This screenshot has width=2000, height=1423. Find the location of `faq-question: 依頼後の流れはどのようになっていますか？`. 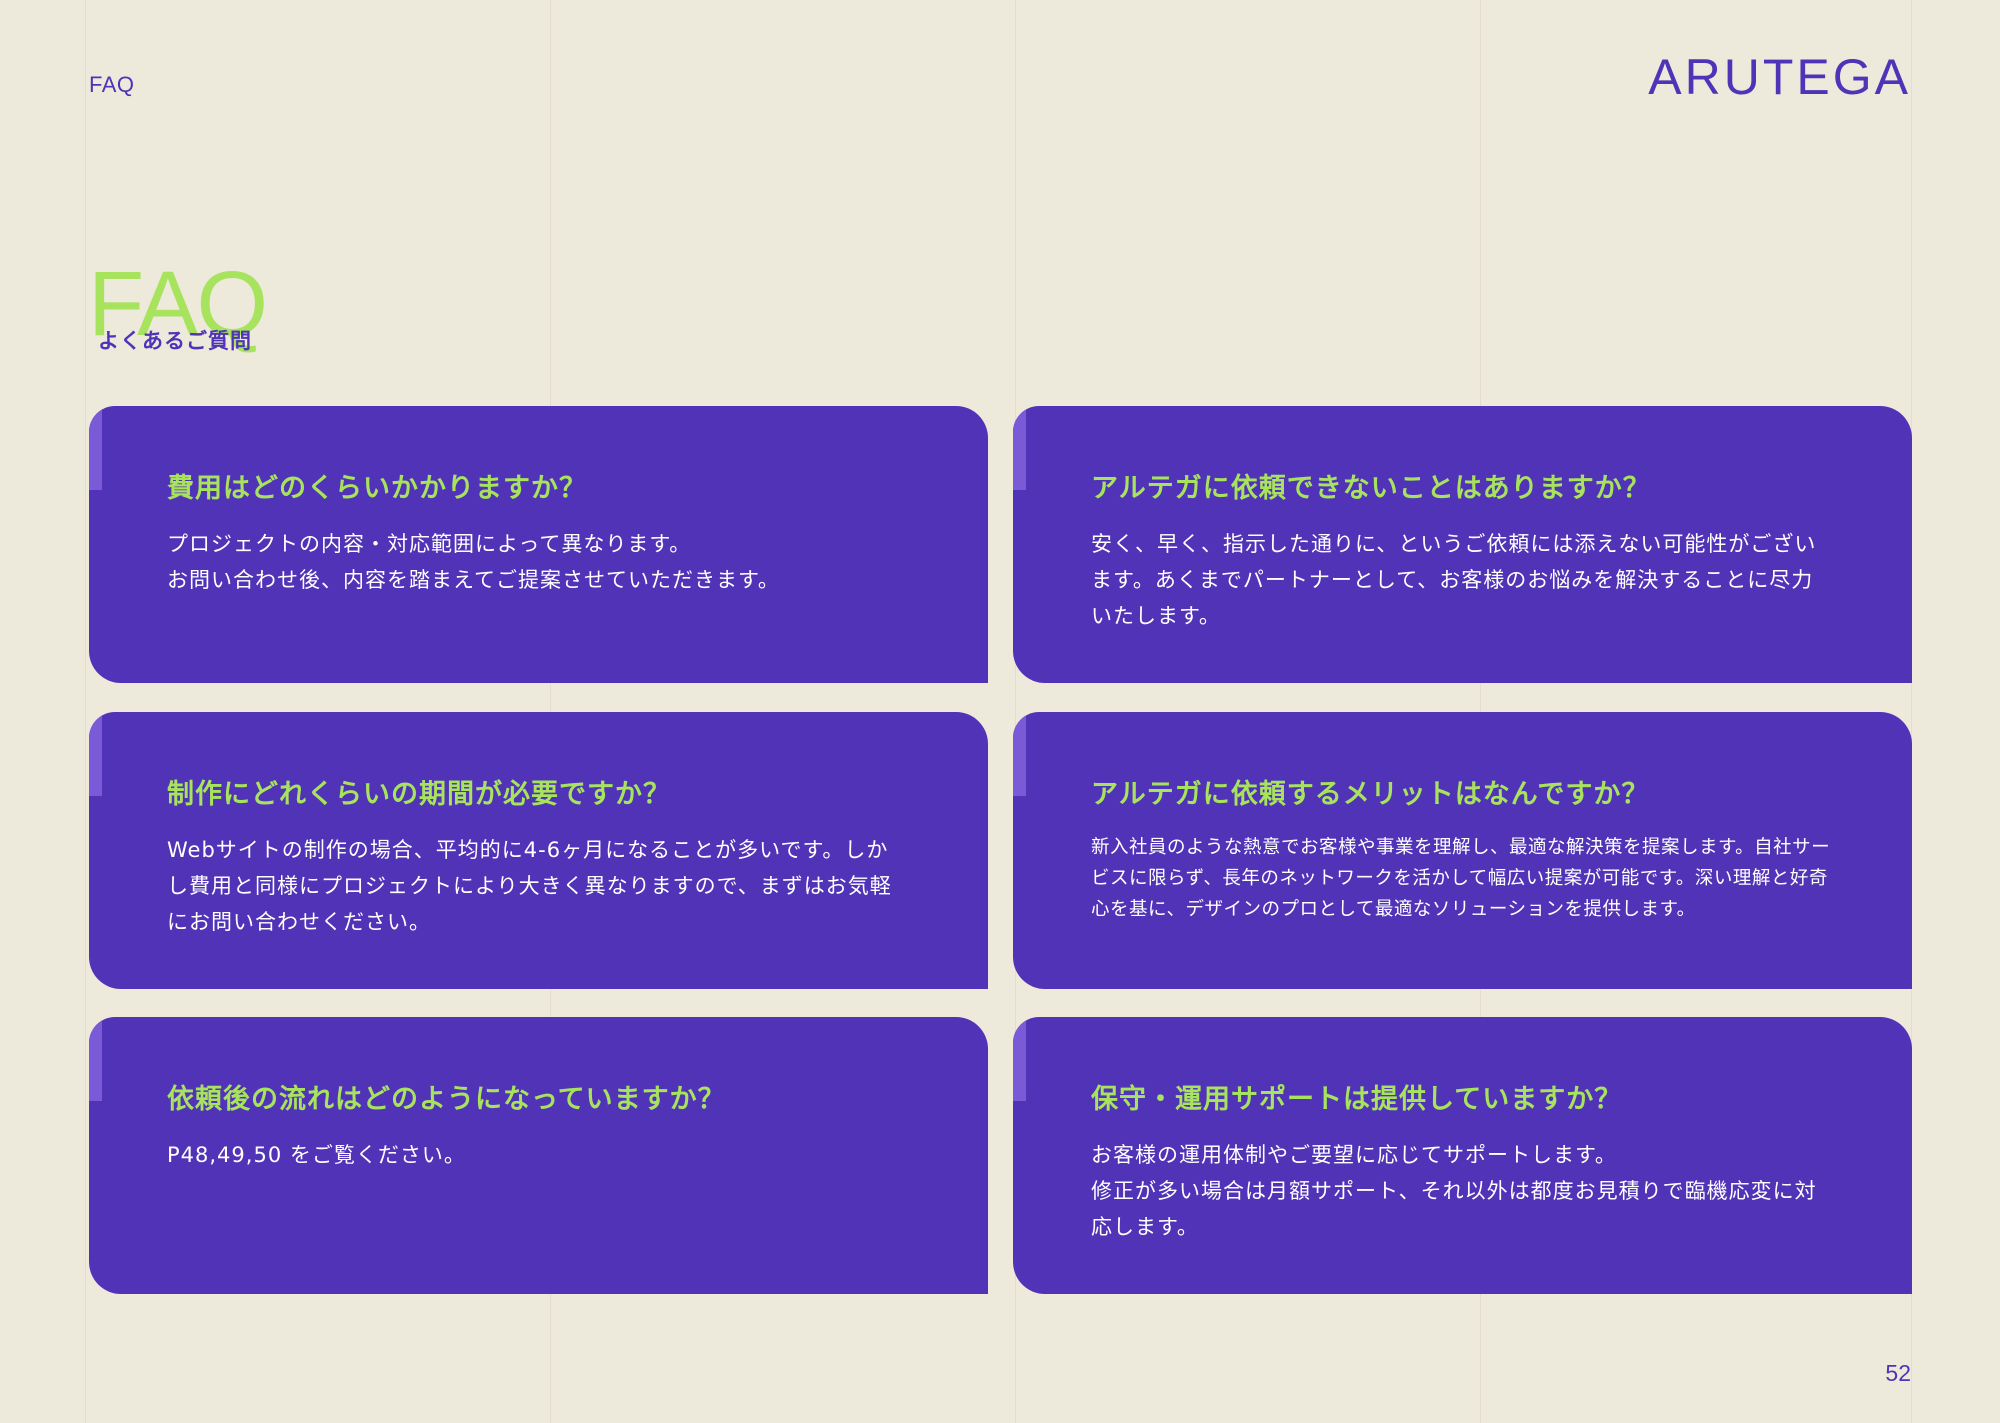

faq-question: 依頼後の流れはどのようになっていますか？ is located at coordinates (446, 1099).